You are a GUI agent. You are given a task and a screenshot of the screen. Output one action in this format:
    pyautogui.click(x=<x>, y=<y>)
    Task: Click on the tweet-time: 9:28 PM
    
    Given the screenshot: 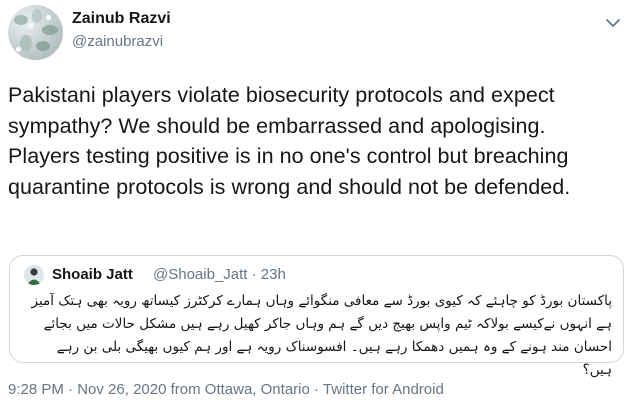 What is the action you would take?
    pyautogui.click(x=36, y=389)
    